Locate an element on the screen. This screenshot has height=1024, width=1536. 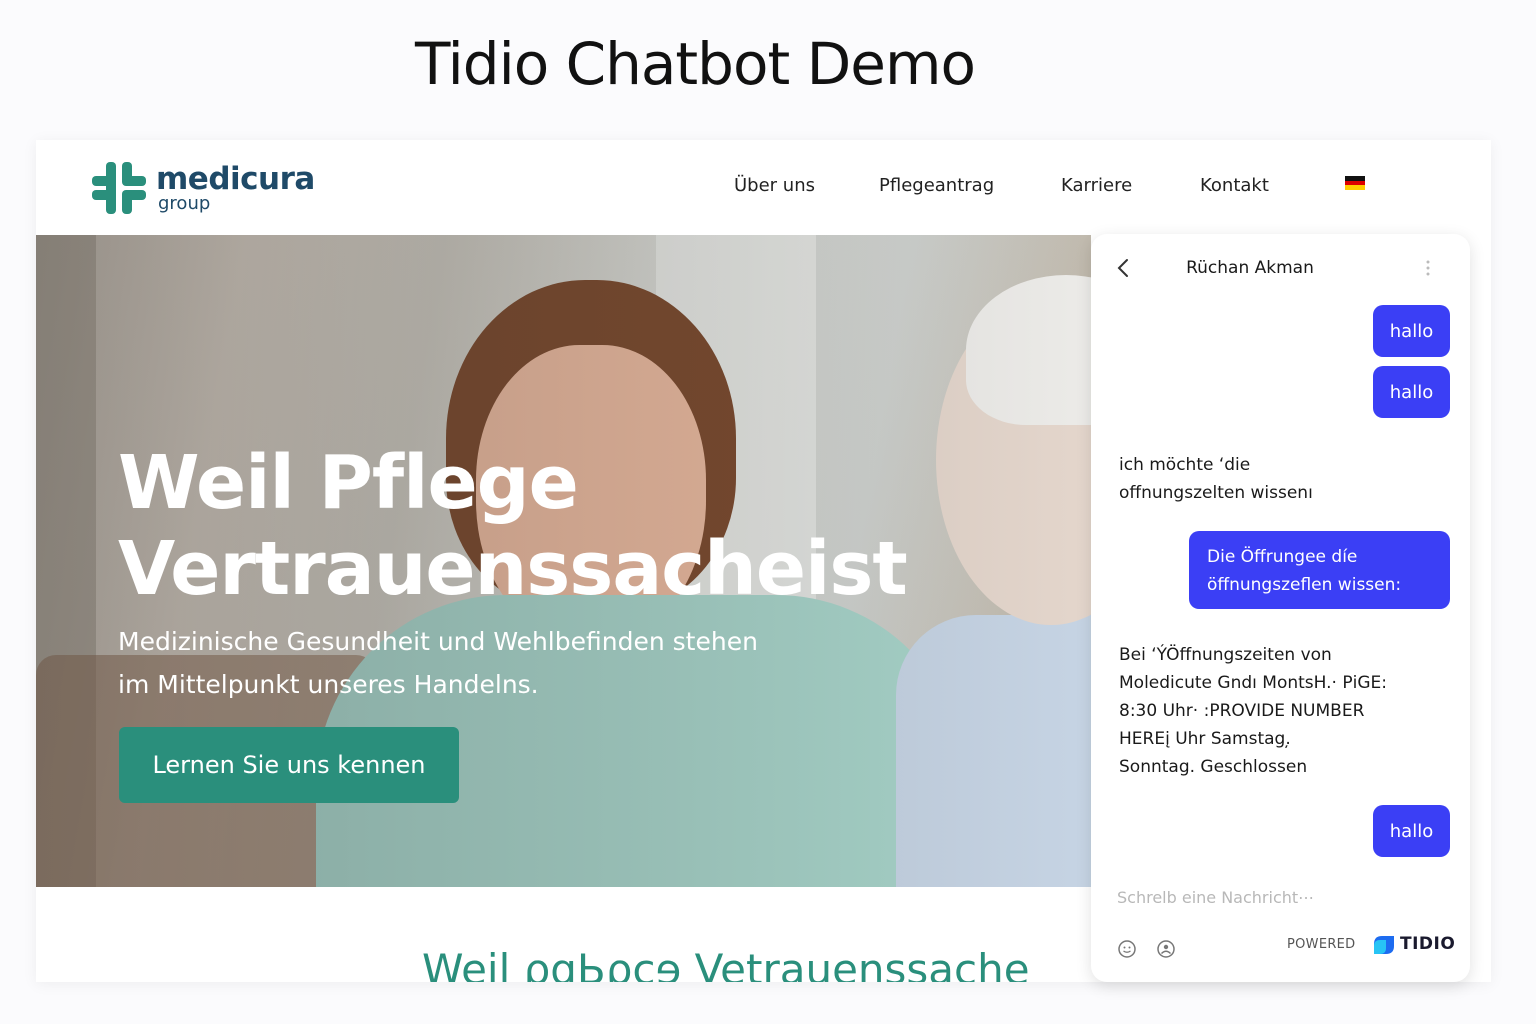
medicura-cross-icon is located at coordinates (119, 188).